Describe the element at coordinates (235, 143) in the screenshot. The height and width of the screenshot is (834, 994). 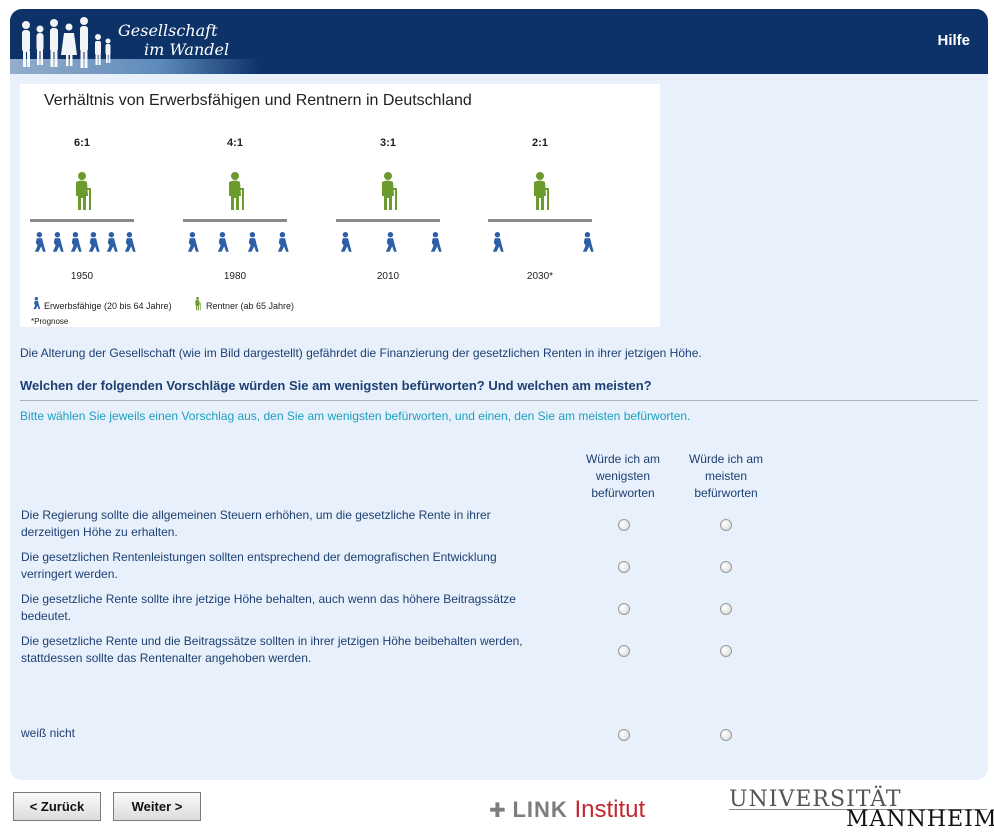
I see `ratio-label-2: 4:1` at that location.